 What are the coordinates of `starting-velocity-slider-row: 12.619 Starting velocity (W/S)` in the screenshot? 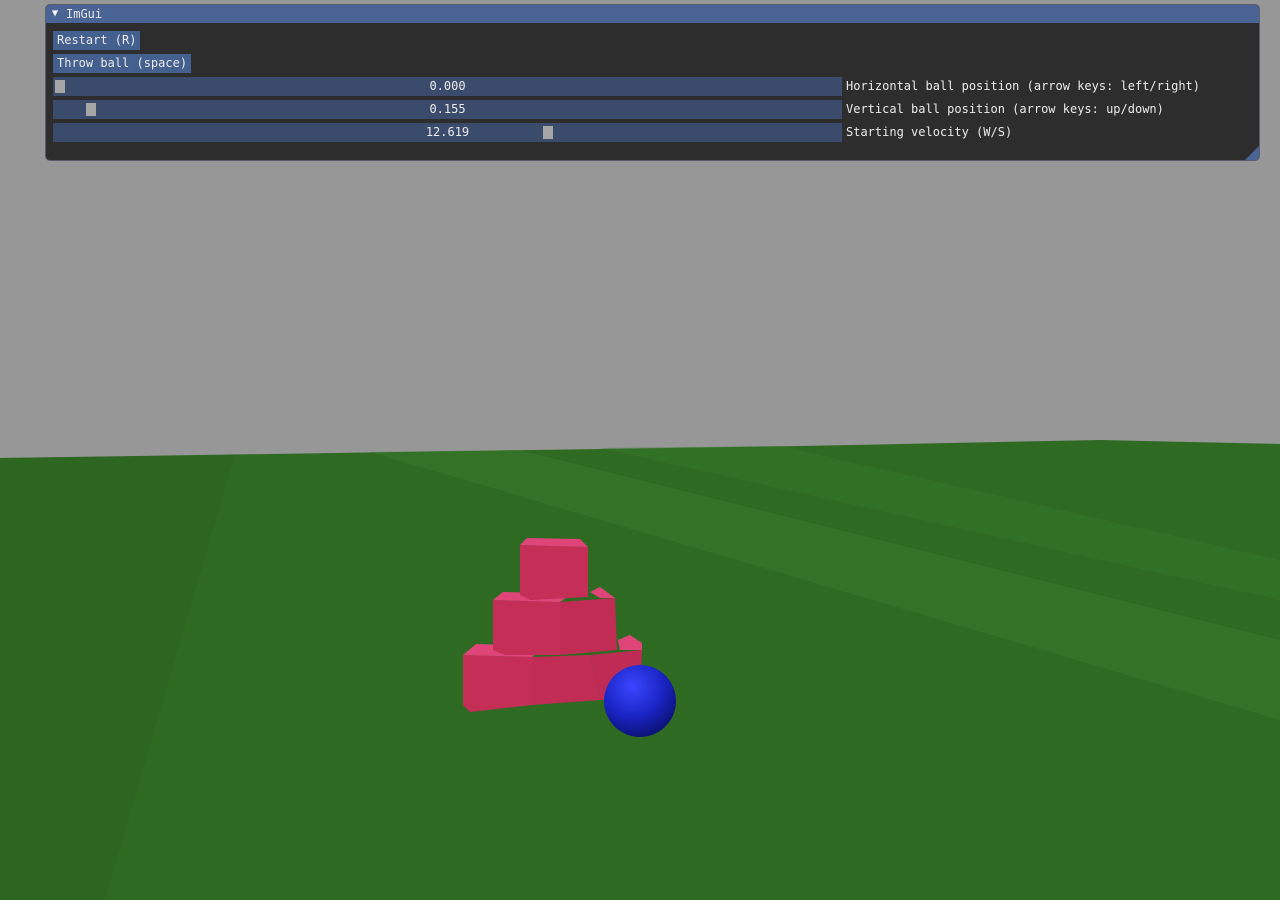 It's located at (648, 132).